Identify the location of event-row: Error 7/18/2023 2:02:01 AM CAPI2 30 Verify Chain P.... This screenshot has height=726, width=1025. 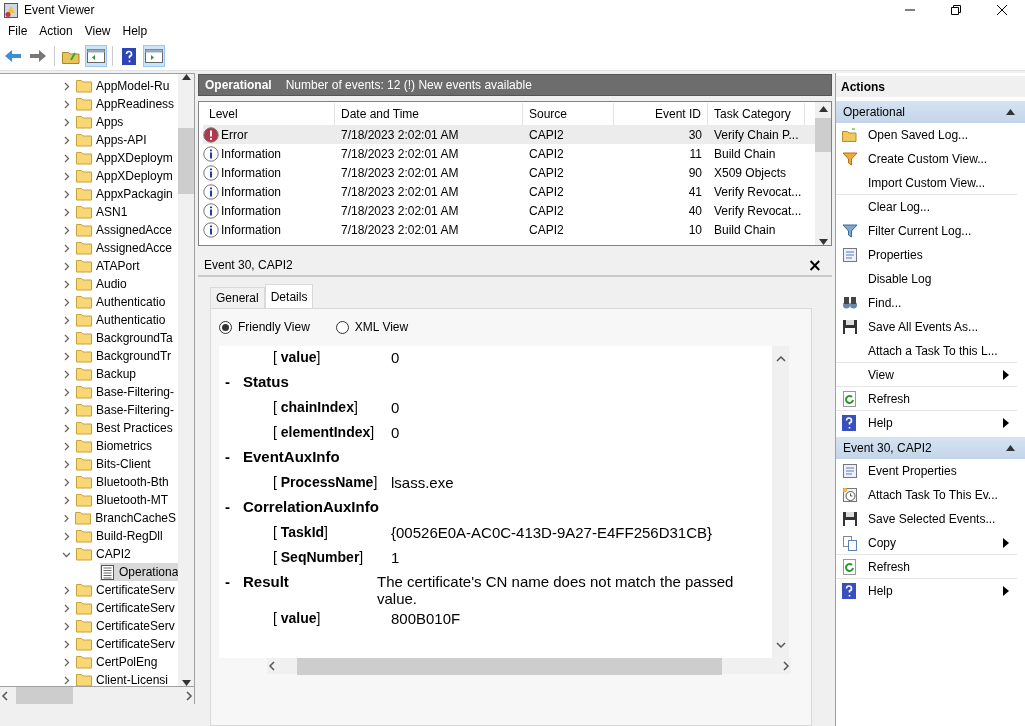
(509, 134).